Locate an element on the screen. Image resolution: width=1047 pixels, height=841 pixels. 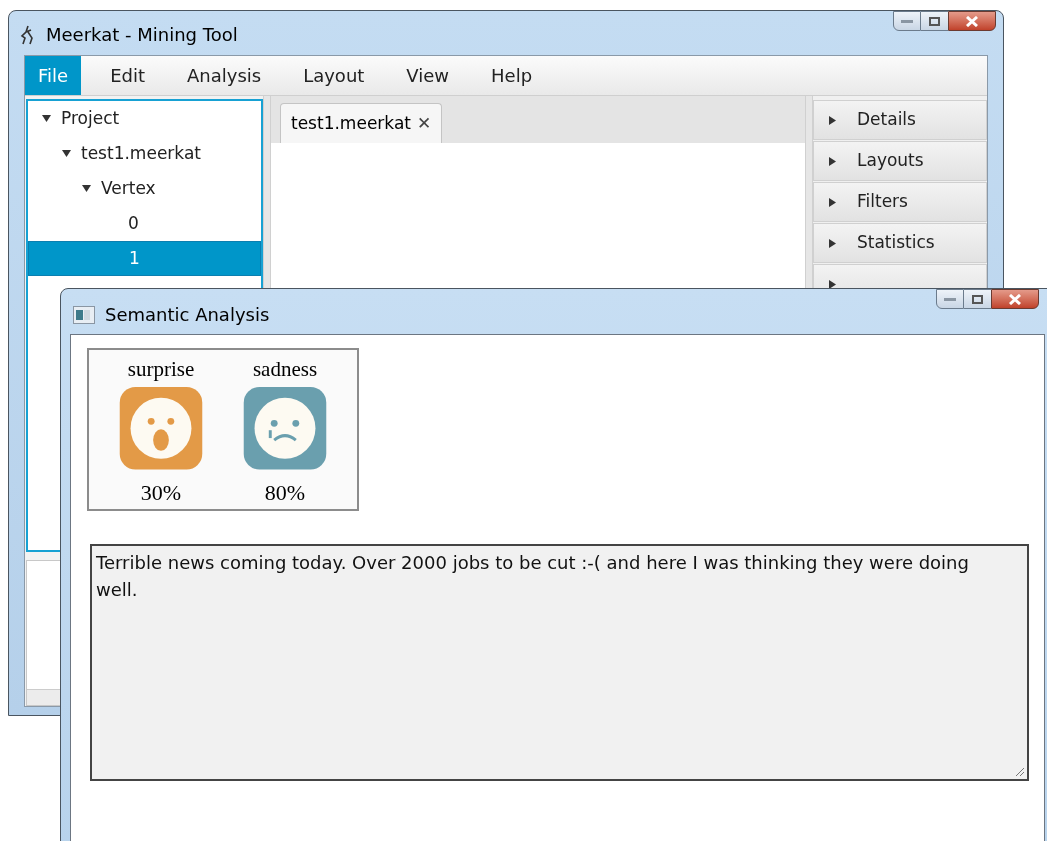
tree-item: Vertex is located at coordinates (144, 188).